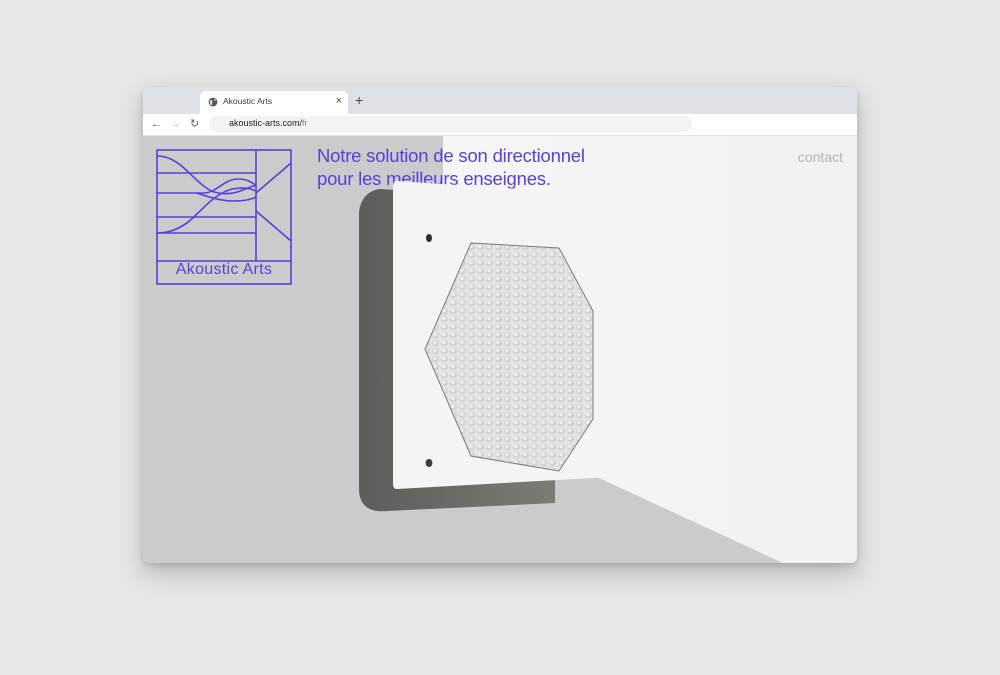 This screenshot has height=675, width=1000. What do you see at coordinates (213, 102) in the screenshot?
I see `globe-icon` at bounding box center [213, 102].